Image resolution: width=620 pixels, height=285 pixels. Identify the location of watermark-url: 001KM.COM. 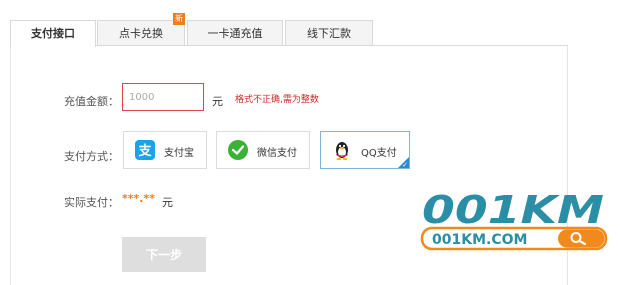
(479, 240).